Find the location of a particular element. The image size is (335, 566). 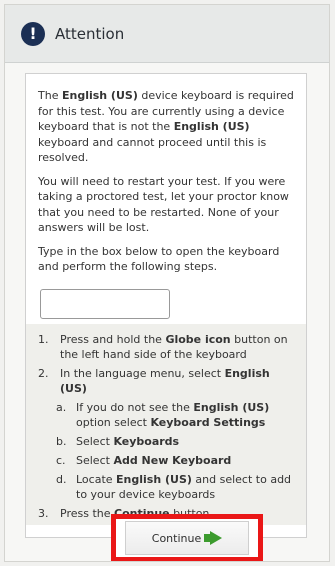

arrow-right-icon is located at coordinates (213, 538).